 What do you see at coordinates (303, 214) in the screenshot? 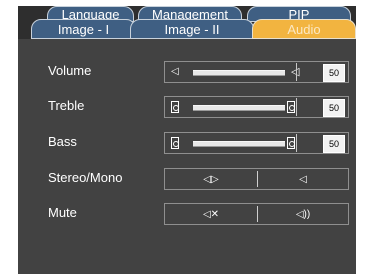
I see `mute-off-icon: ◁))` at bounding box center [303, 214].